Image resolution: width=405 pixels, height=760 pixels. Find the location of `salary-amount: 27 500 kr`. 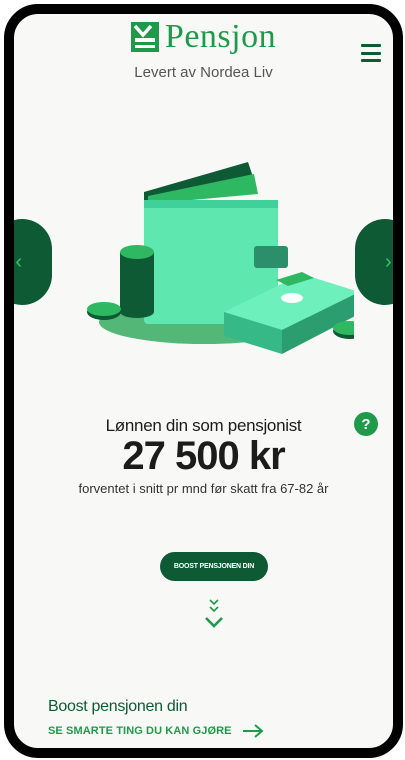

salary-amount: 27 500 kr is located at coordinates (203, 456).